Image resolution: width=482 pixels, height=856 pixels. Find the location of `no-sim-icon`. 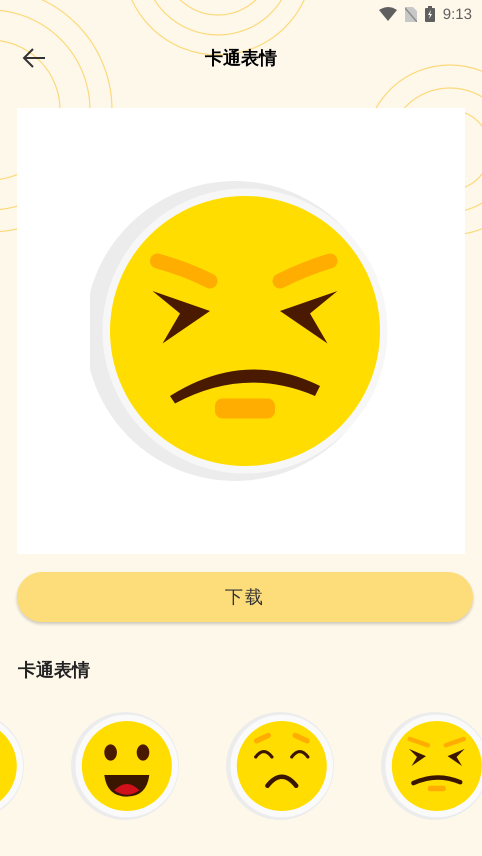

no-sim-icon is located at coordinates (410, 14).